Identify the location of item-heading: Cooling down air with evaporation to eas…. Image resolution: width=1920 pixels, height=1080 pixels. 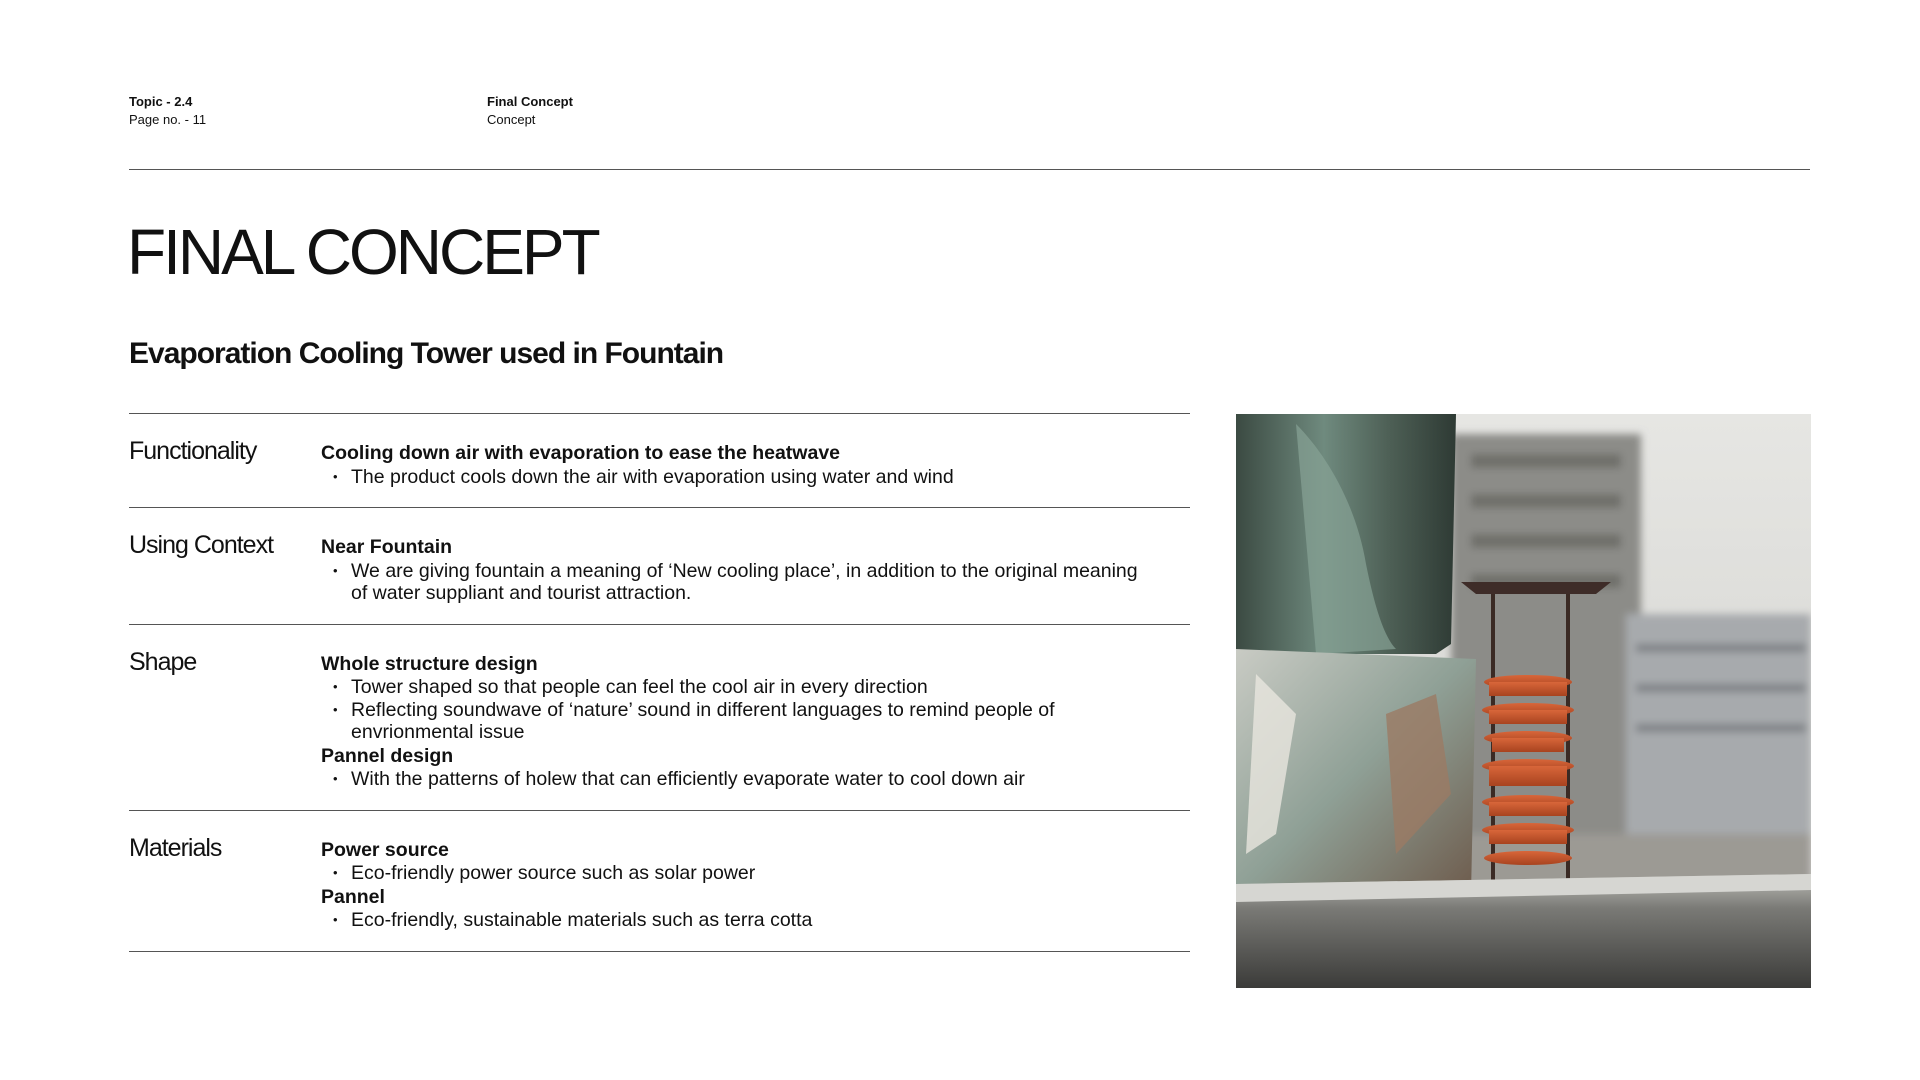
(581, 453).